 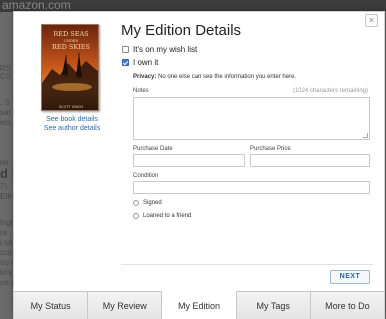 I want to click on cover-title-line-1: RED SEAS, so click(x=70, y=34).